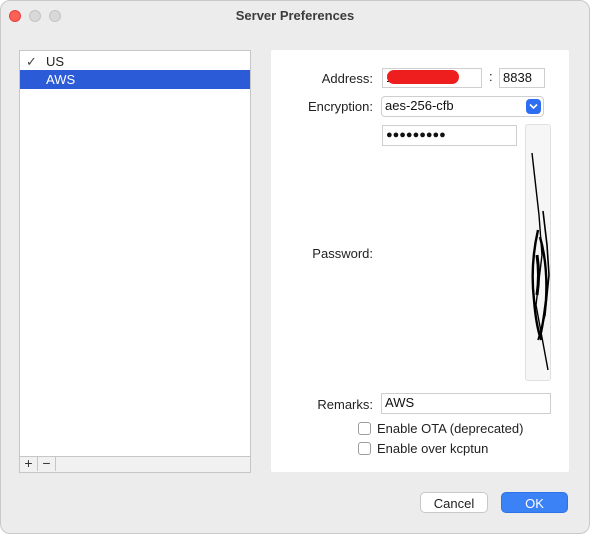 Image resolution: width=590 pixels, height=534 pixels. Describe the element at coordinates (466, 403) in the screenshot. I see `remarks-field: AWS` at that location.